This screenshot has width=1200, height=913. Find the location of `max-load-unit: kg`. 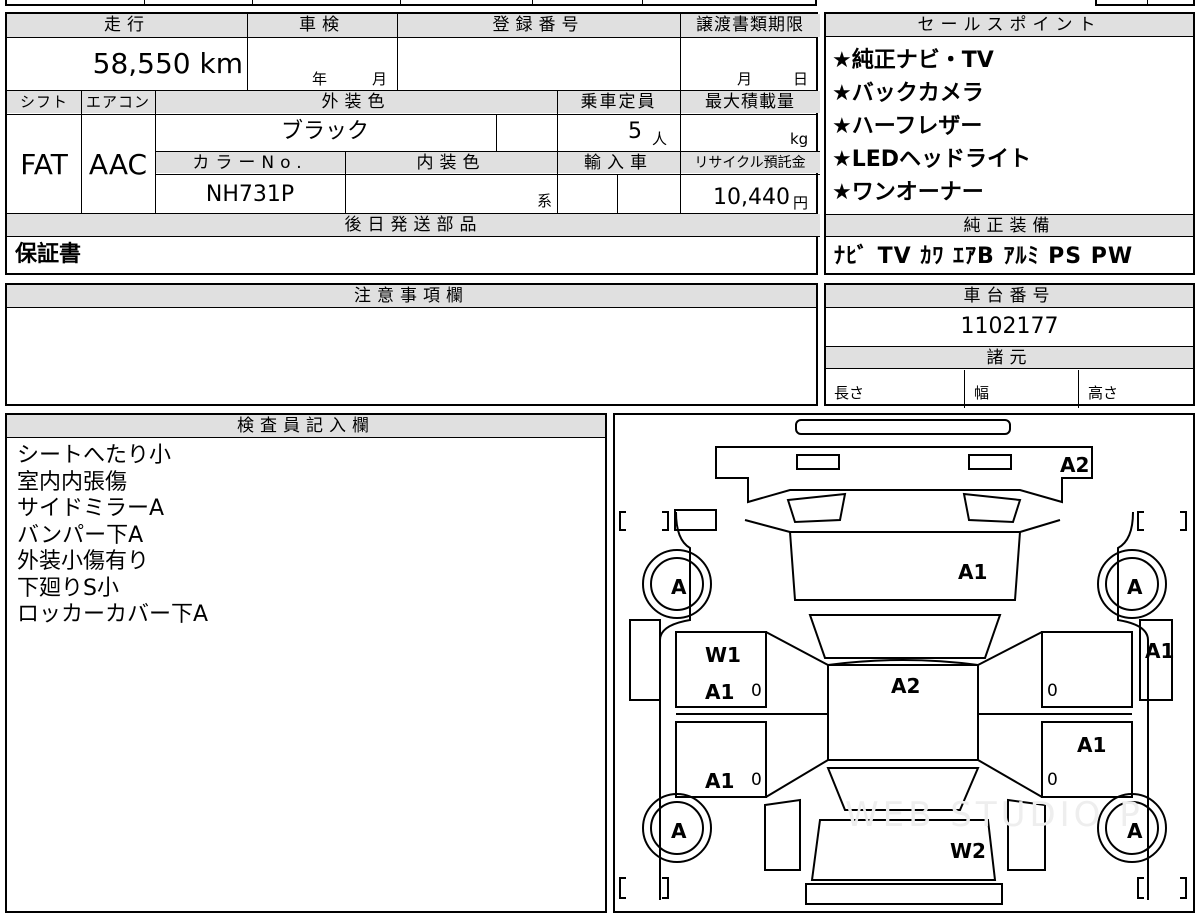

max-load-unit: kg is located at coordinates (799, 139).